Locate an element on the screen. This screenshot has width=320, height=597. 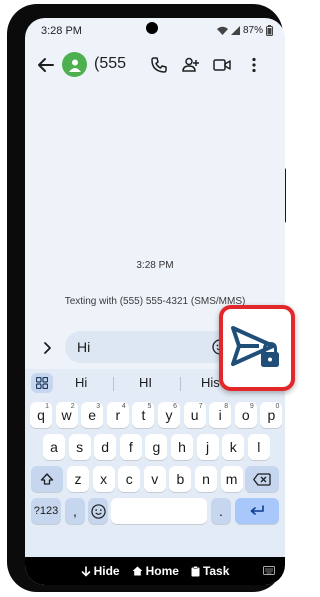
send-lock-overlay is located at coordinates (257, 348).